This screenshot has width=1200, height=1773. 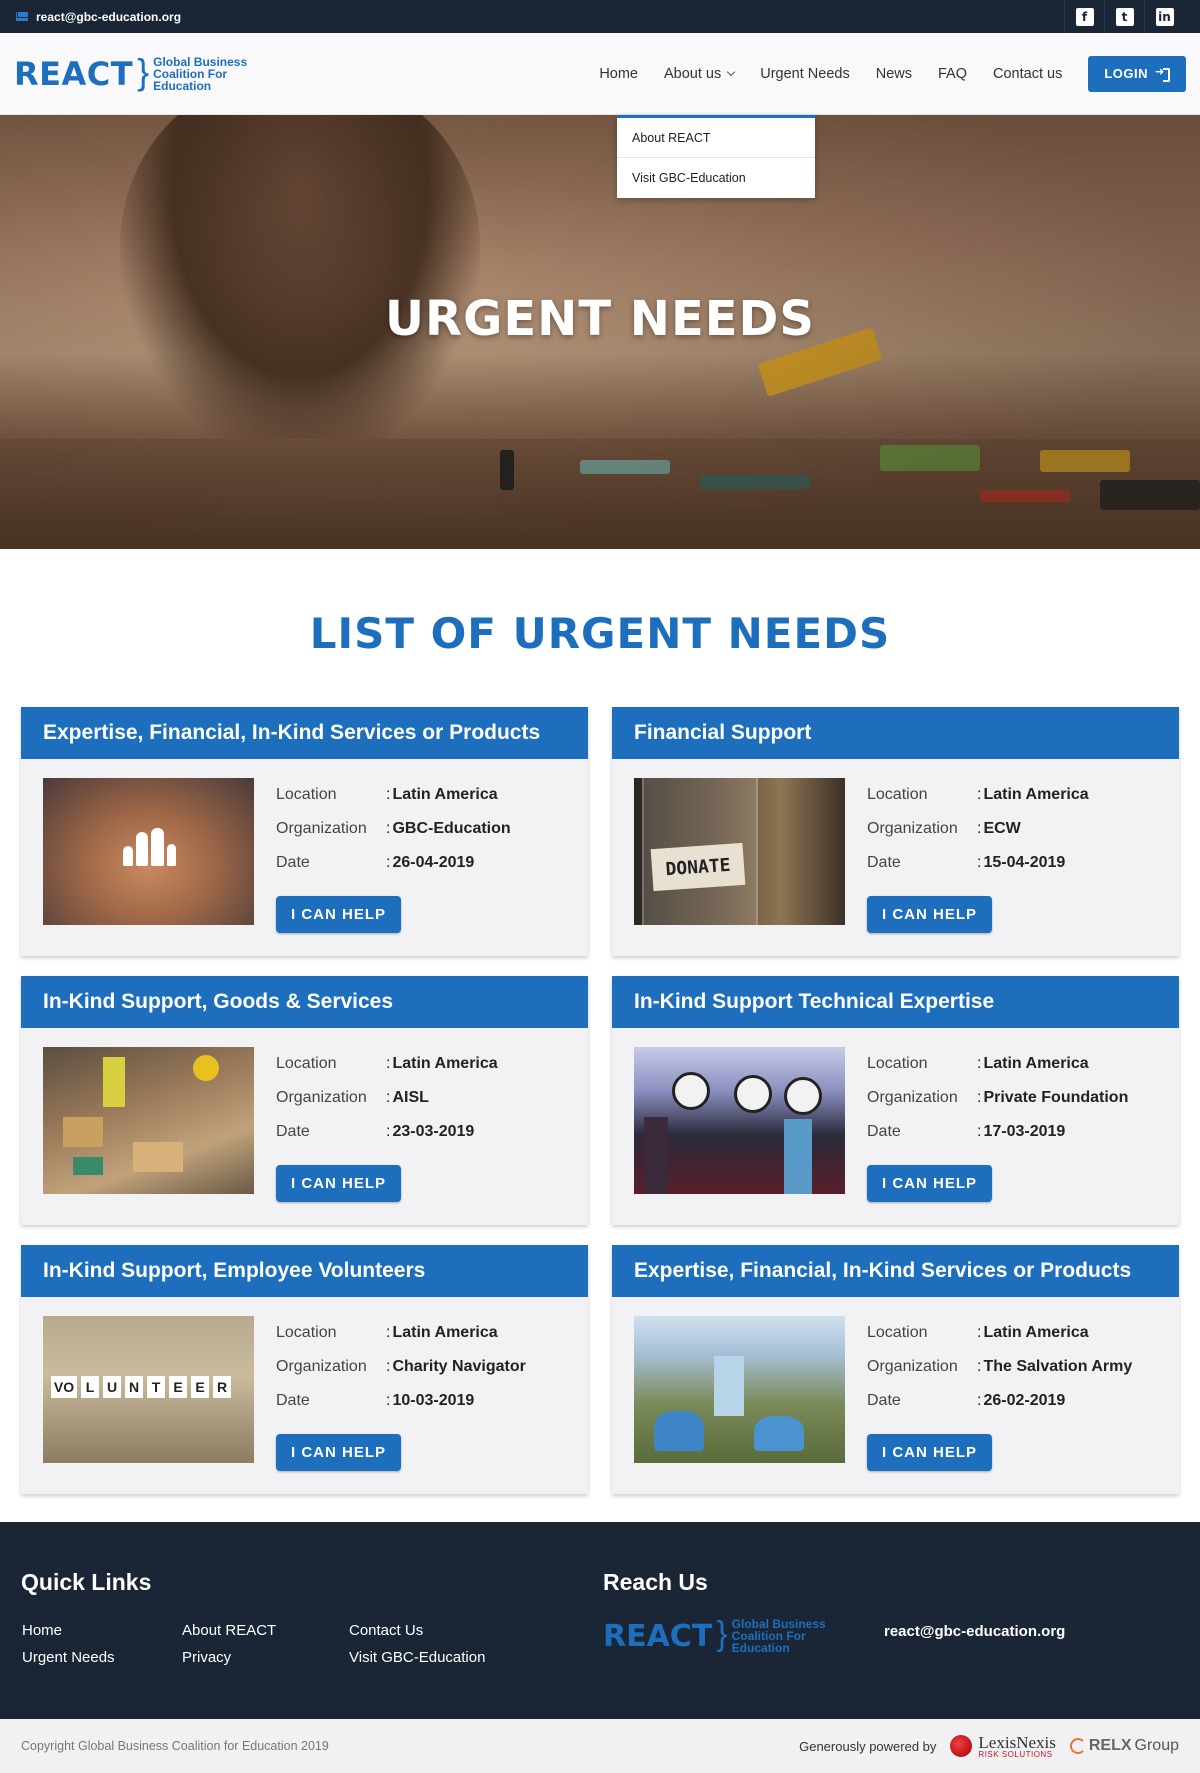 I want to click on need-card-title: In-Kind Support, Employee Volunteers, so click(x=304, y=1271).